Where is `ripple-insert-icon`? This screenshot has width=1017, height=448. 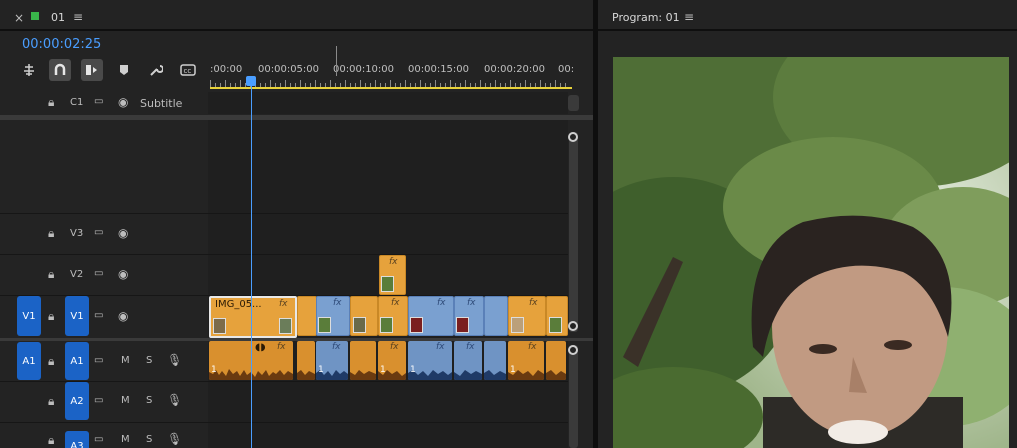 ripple-insert-icon is located at coordinates (29, 70).